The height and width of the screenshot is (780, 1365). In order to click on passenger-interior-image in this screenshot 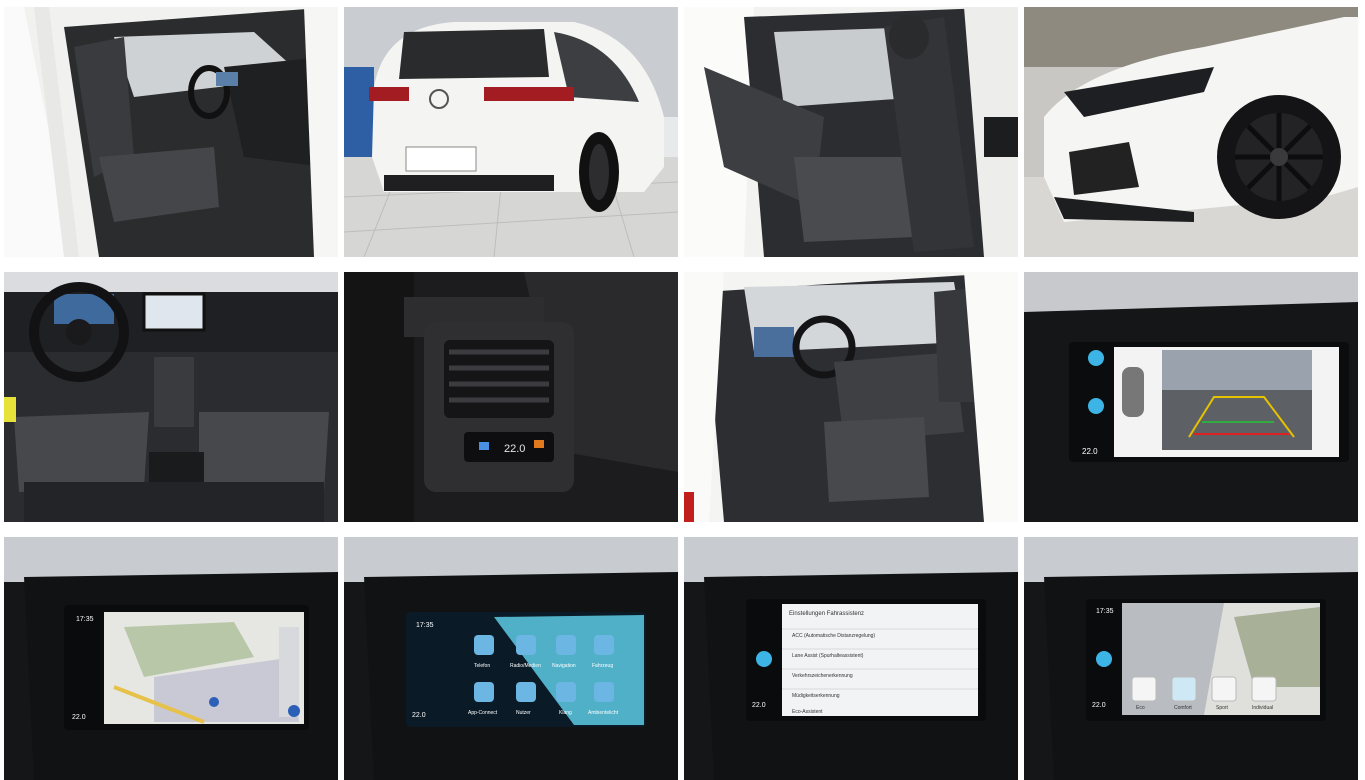, I will do `click(851, 397)`.